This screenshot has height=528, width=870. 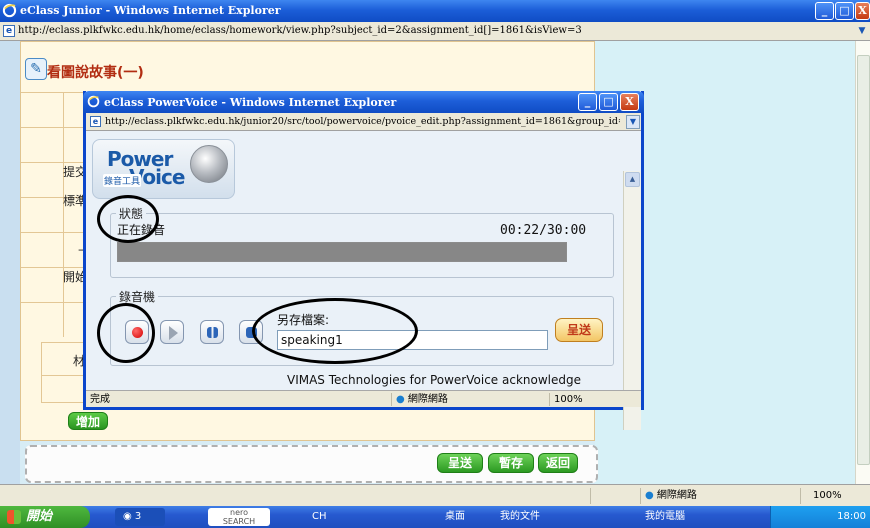 What do you see at coordinates (239, 512) in the screenshot?
I see `nero-label: nero` at bounding box center [239, 512].